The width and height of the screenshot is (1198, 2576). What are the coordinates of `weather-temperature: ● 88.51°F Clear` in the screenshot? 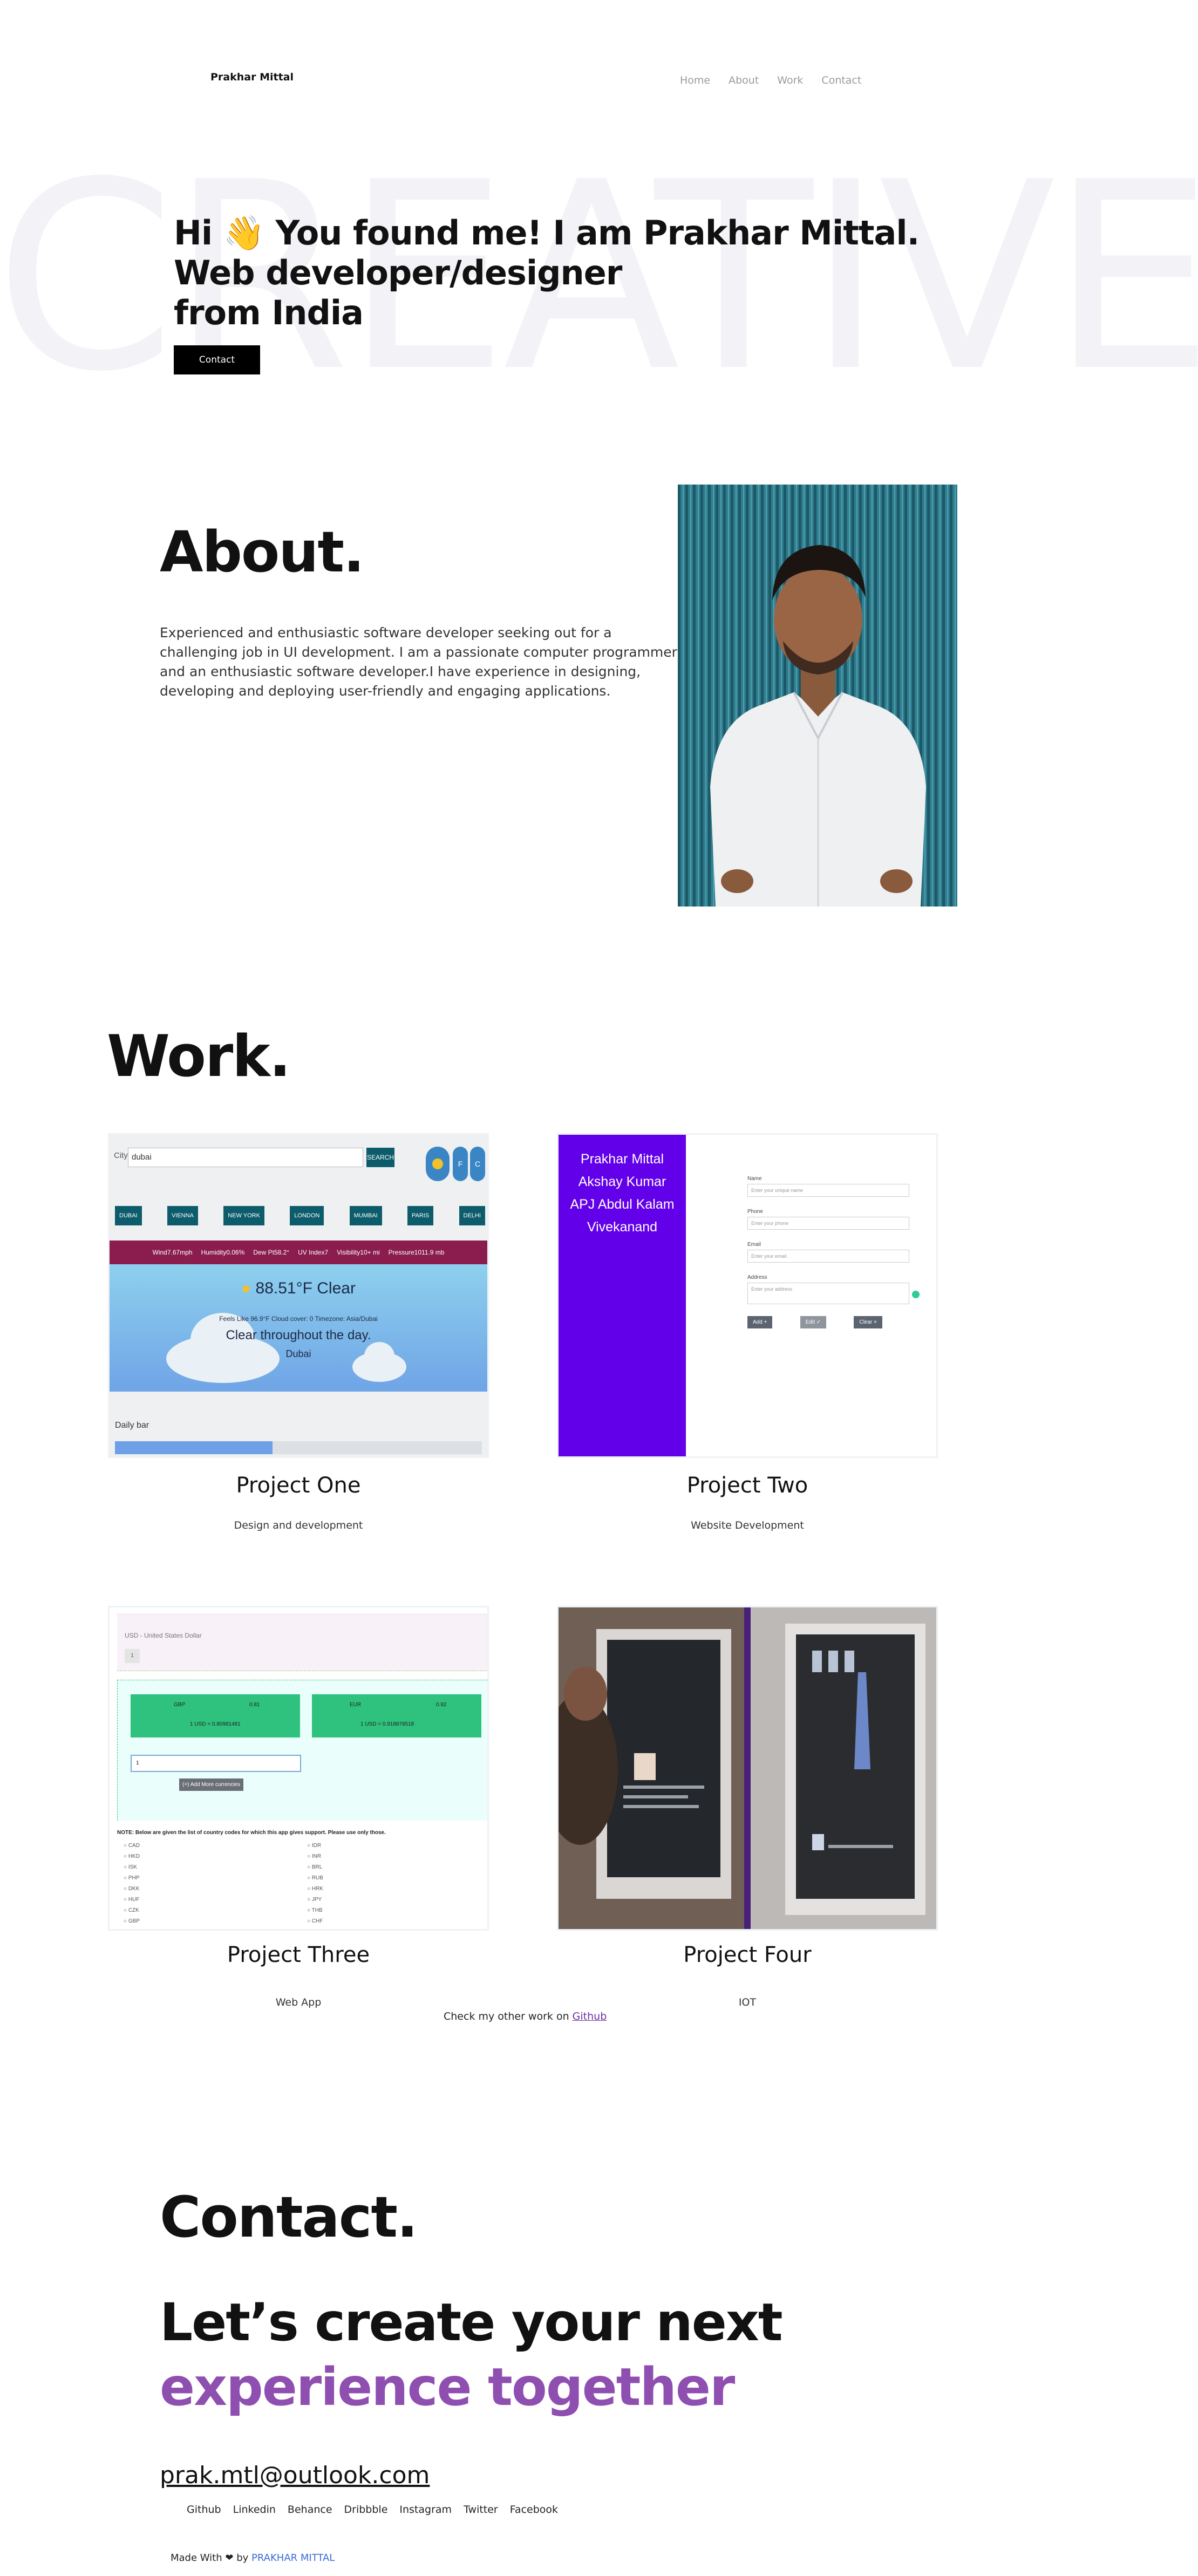 It's located at (298, 1288).